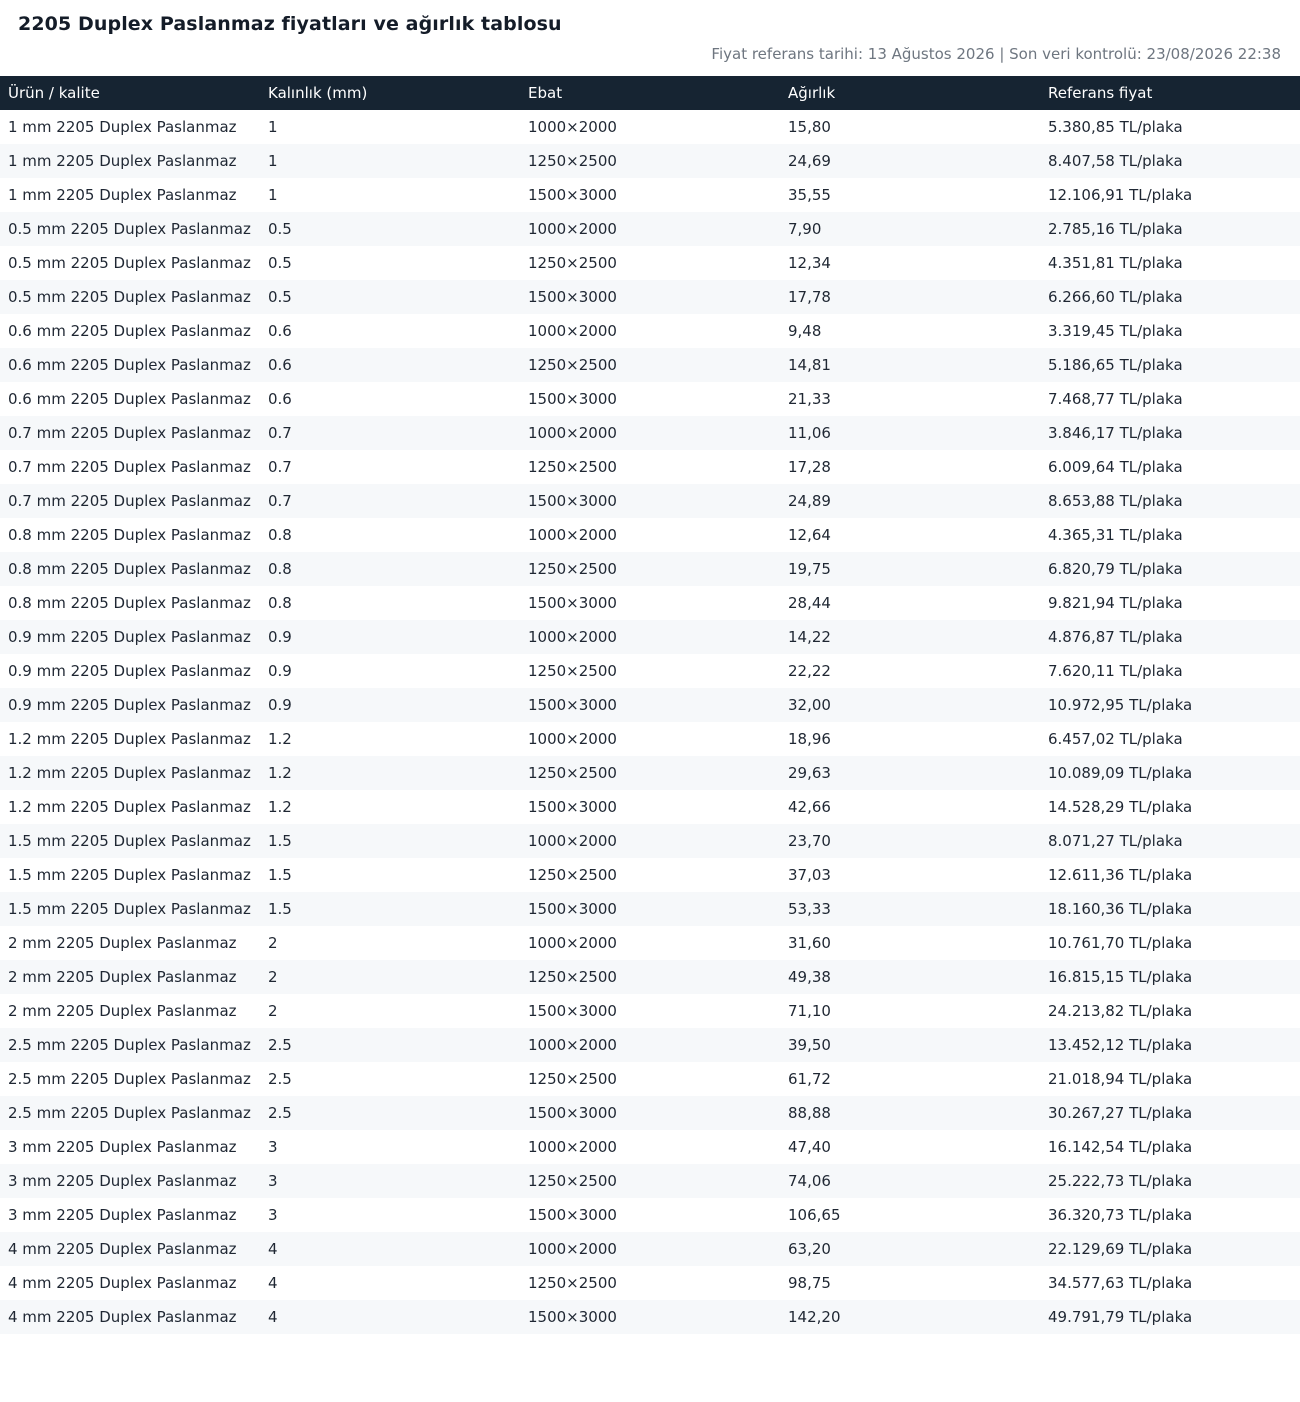 The height and width of the screenshot is (1402, 1300). Describe the element at coordinates (129, 1079) in the screenshot. I see `cell-product: 2.5 mm 2205 Duplex Paslanmaz` at that location.